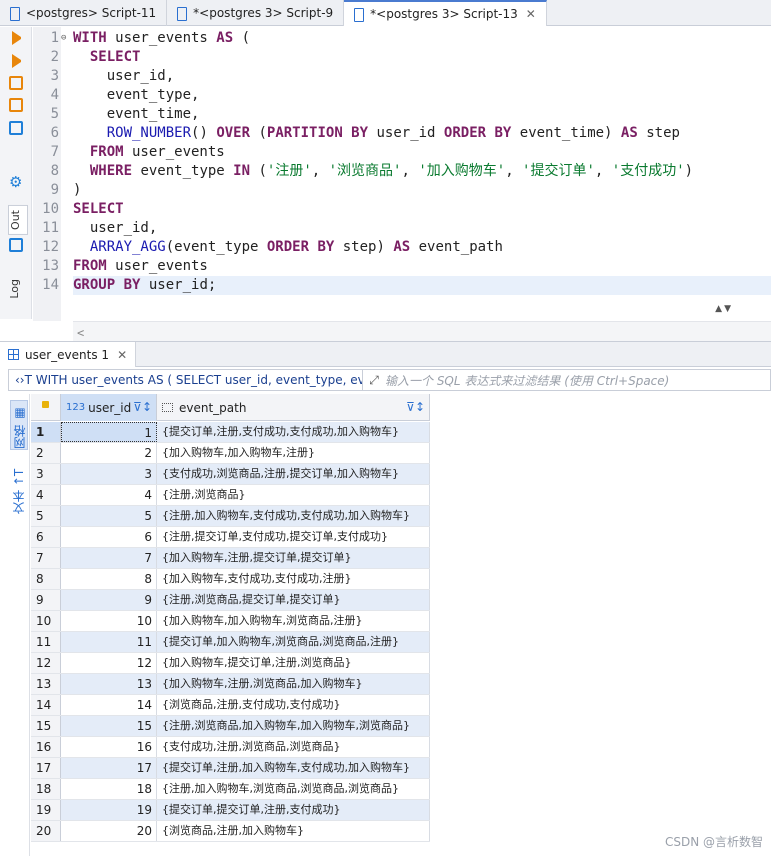  Describe the element at coordinates (293, 558) in the screenshot. I see `cell-event-path: {加入购物车,注册,提交订单,提交订单}` at that location.